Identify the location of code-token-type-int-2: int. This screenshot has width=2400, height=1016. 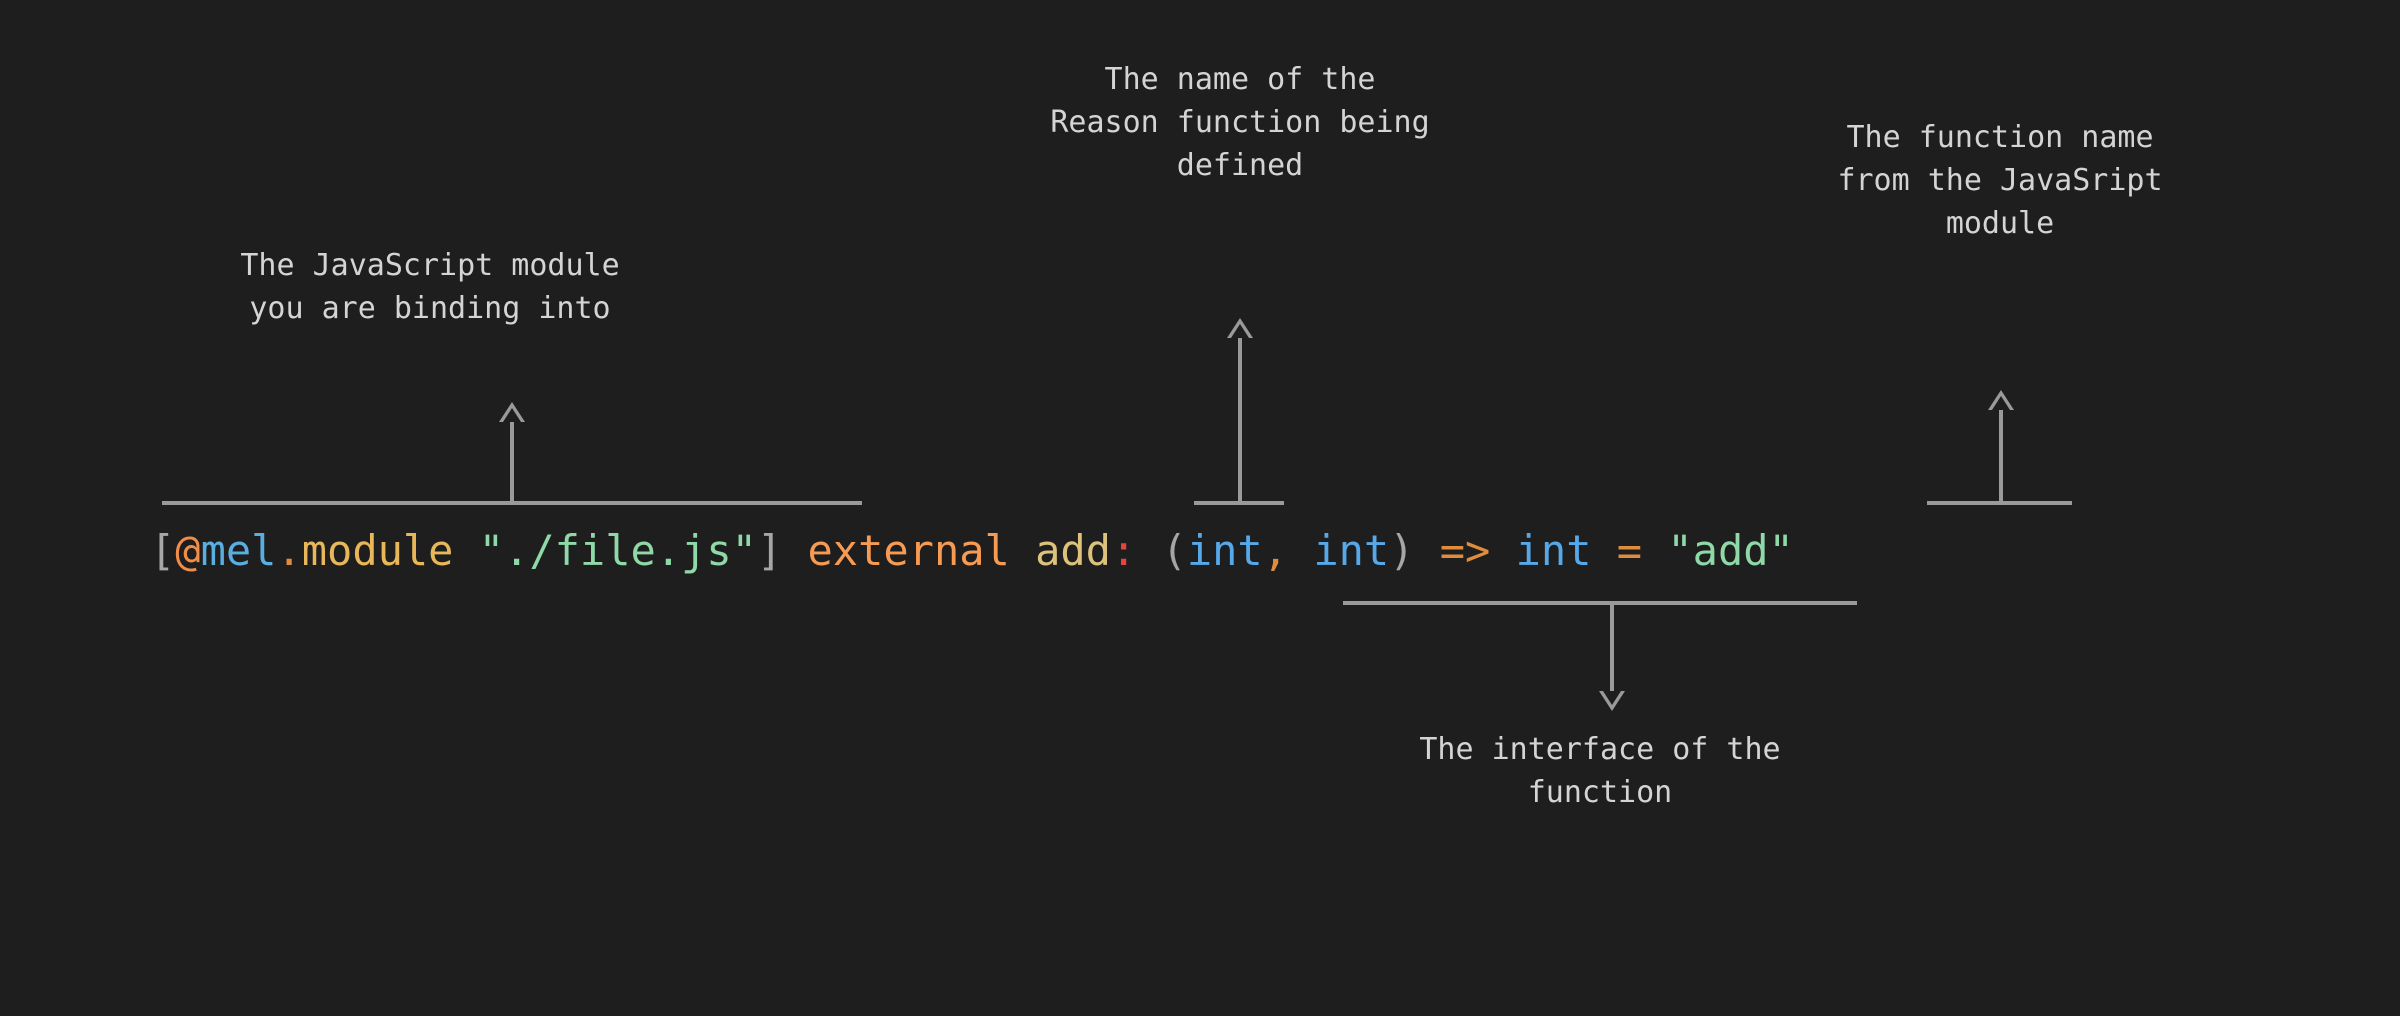
(1351, 550).